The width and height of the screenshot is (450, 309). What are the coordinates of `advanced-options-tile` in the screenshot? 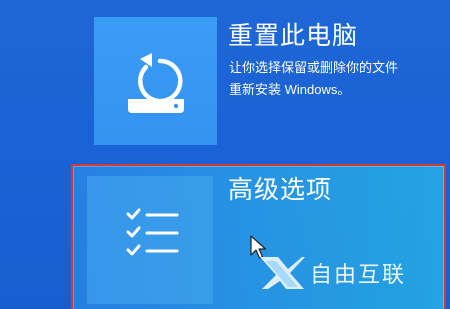 It's located at (150, 240).